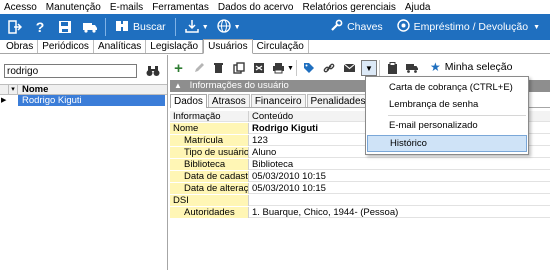 The image size is (550, 270). Describe the element at coordinates (325, 212) in the screenshot. I see `field-value: 1. Buarque, Chico, 1944- (Pessoa)` at that location.